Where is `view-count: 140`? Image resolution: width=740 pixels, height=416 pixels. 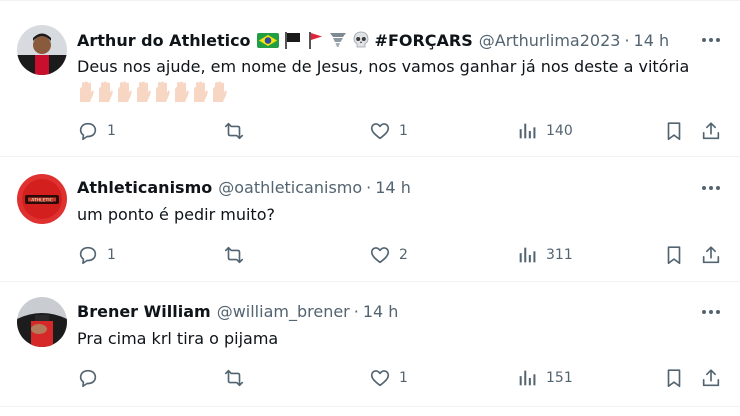
view-count: 140 is located at coordinates (559, 131).